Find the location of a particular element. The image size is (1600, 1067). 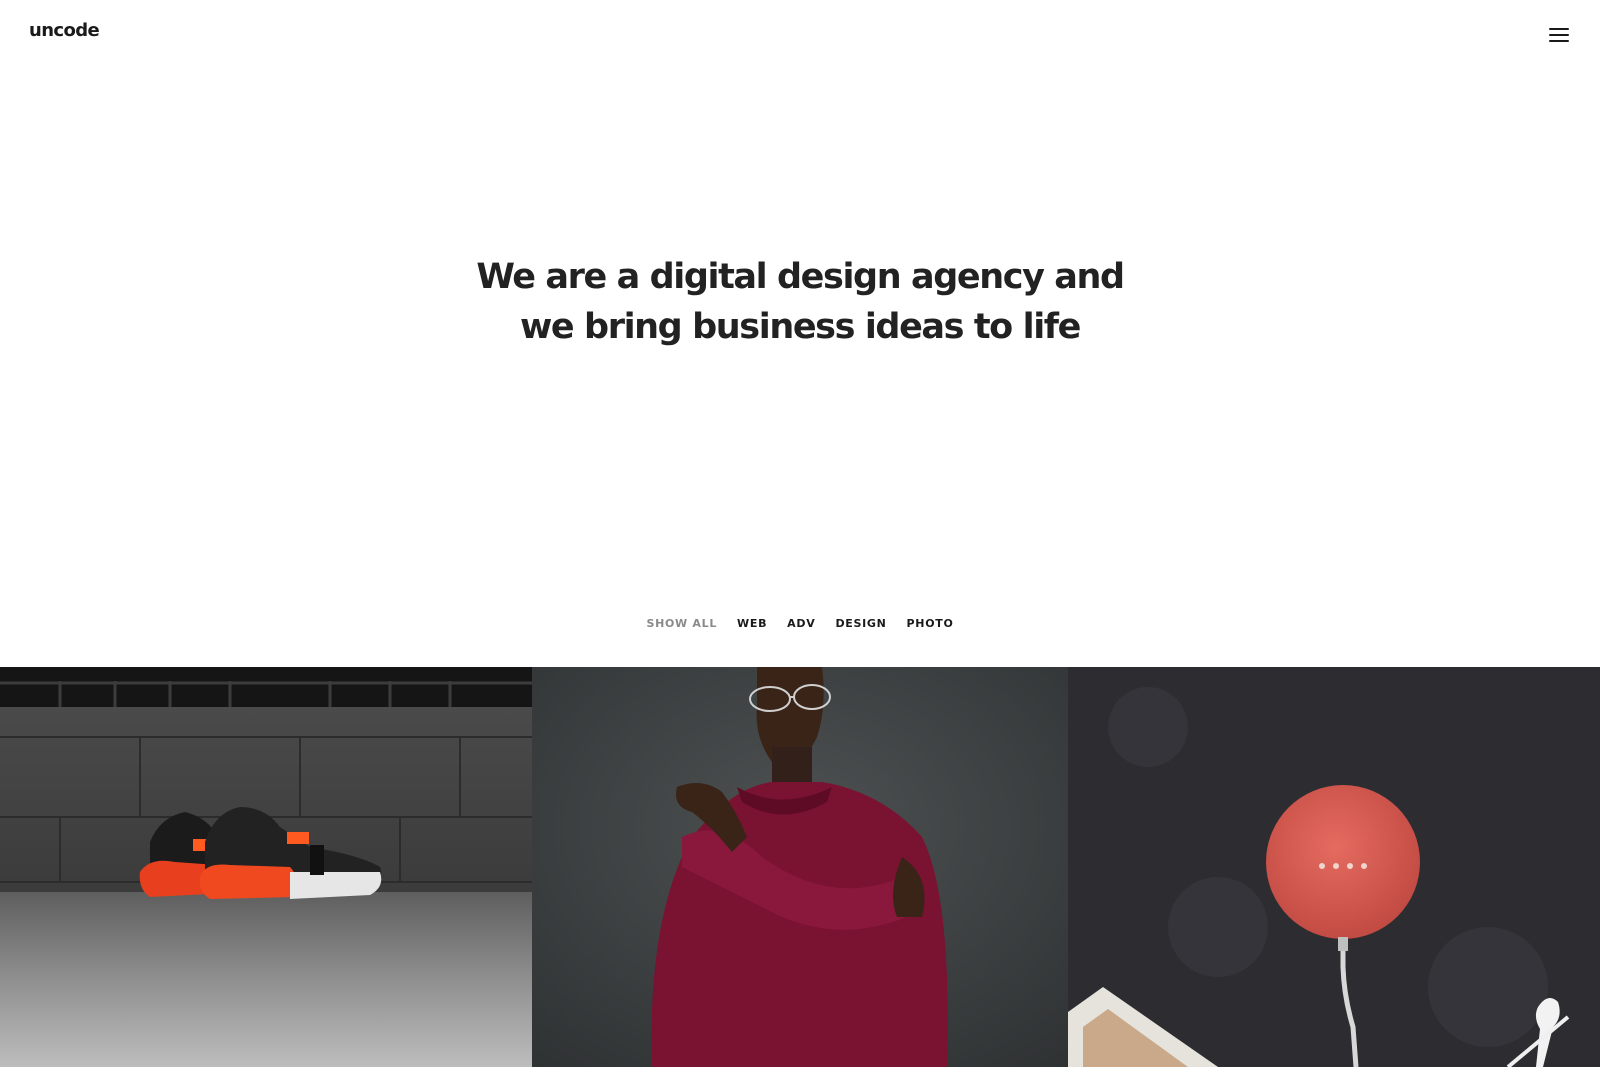

hamburger-menu-icon is located at coordinates (1560, 34).